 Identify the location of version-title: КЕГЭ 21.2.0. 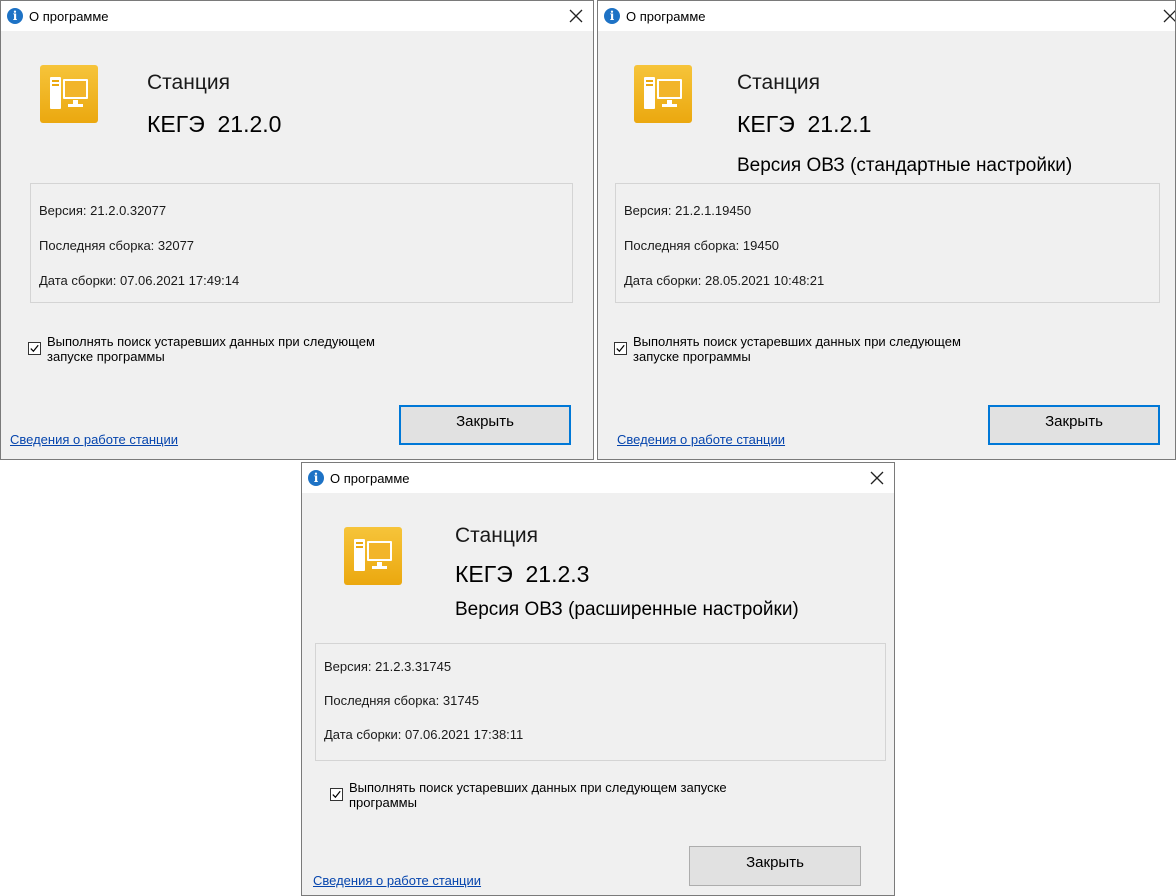
(214, 124).